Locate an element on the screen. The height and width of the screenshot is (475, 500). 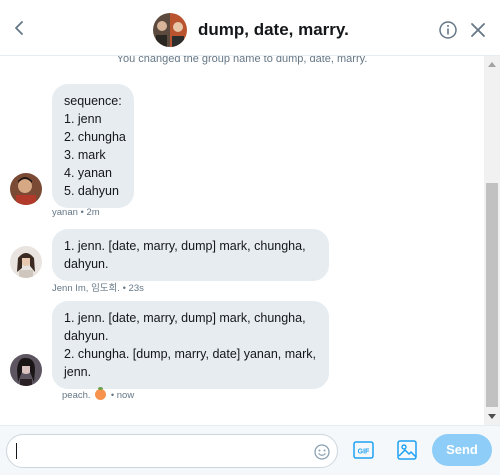
gif-icon: GIF is located at coordinates (363, 450).